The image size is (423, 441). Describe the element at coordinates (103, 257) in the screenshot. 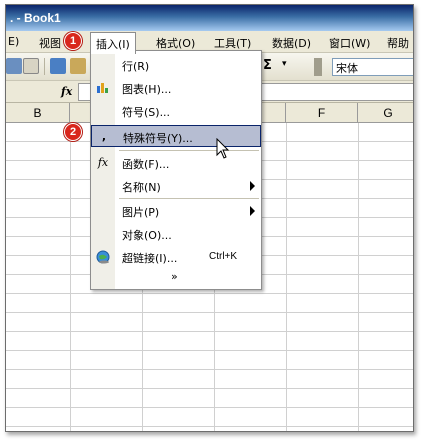

I see `globe-icon` at that location.